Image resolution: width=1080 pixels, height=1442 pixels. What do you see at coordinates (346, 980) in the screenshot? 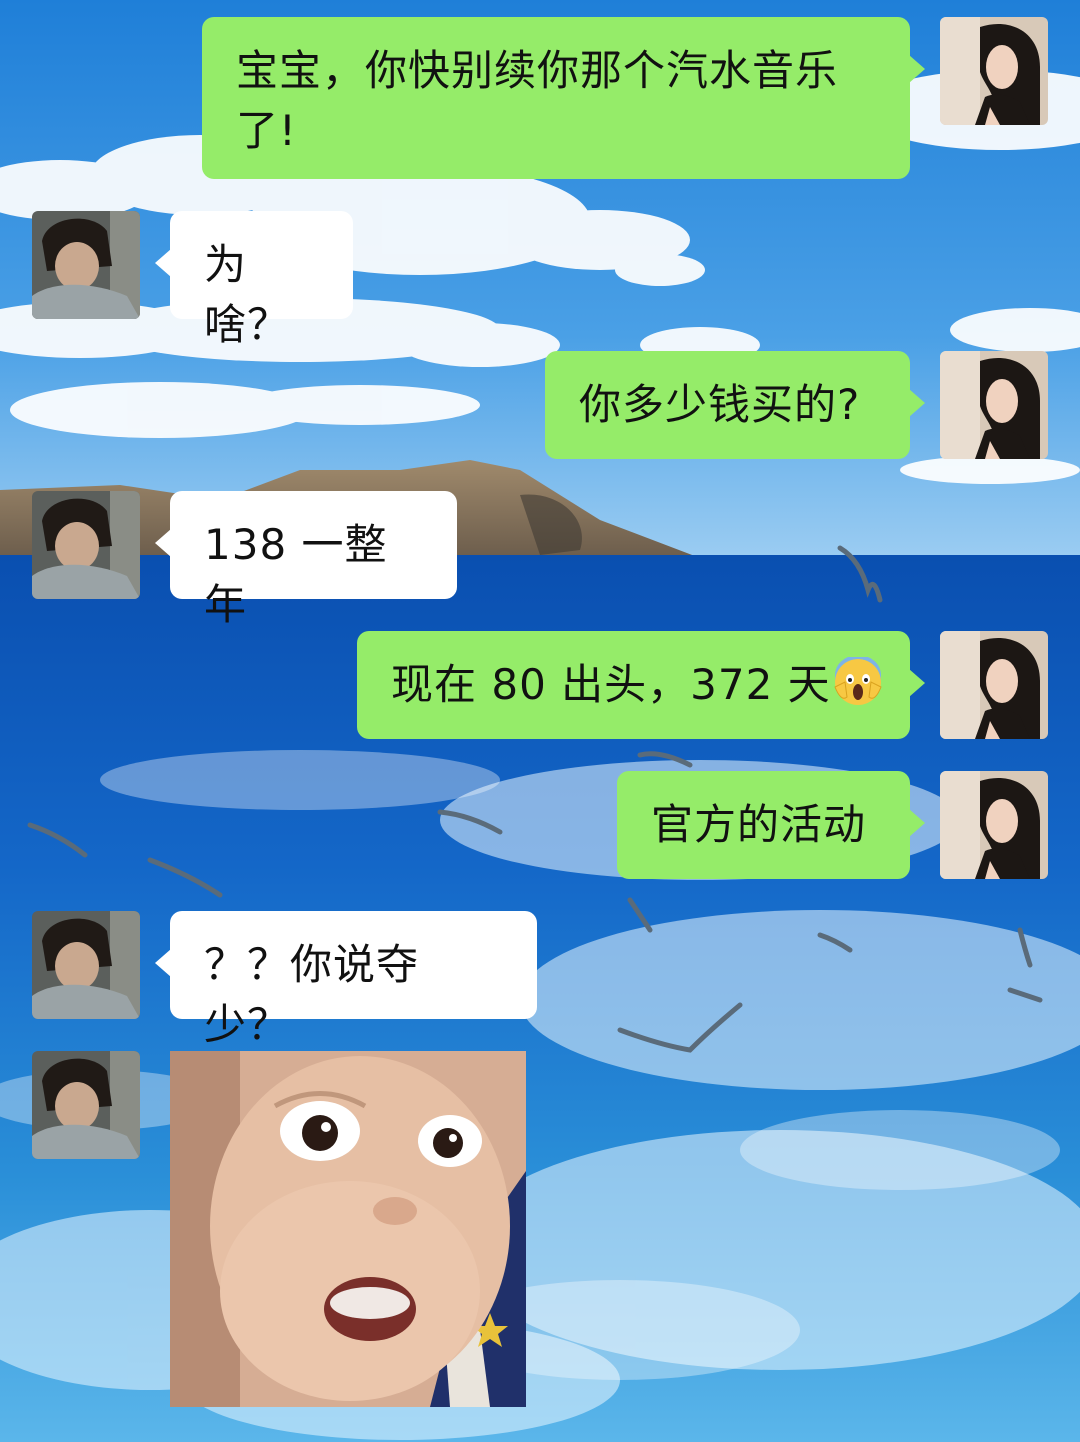
I see `message-bubble-incoming: ？？你说夺少？` at bounding box center [346, 980].